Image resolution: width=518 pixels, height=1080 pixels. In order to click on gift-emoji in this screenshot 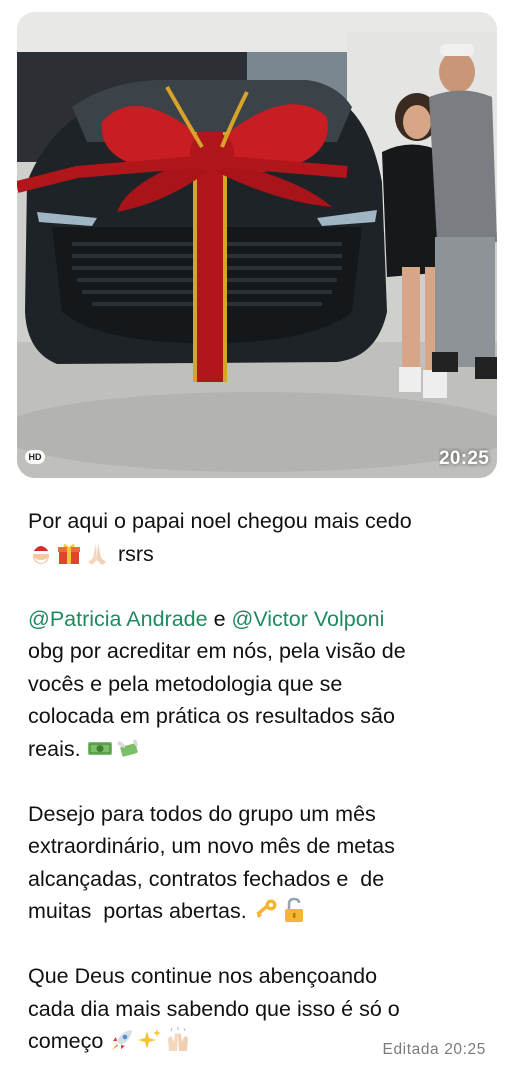, I will do `click(69, 553)`.